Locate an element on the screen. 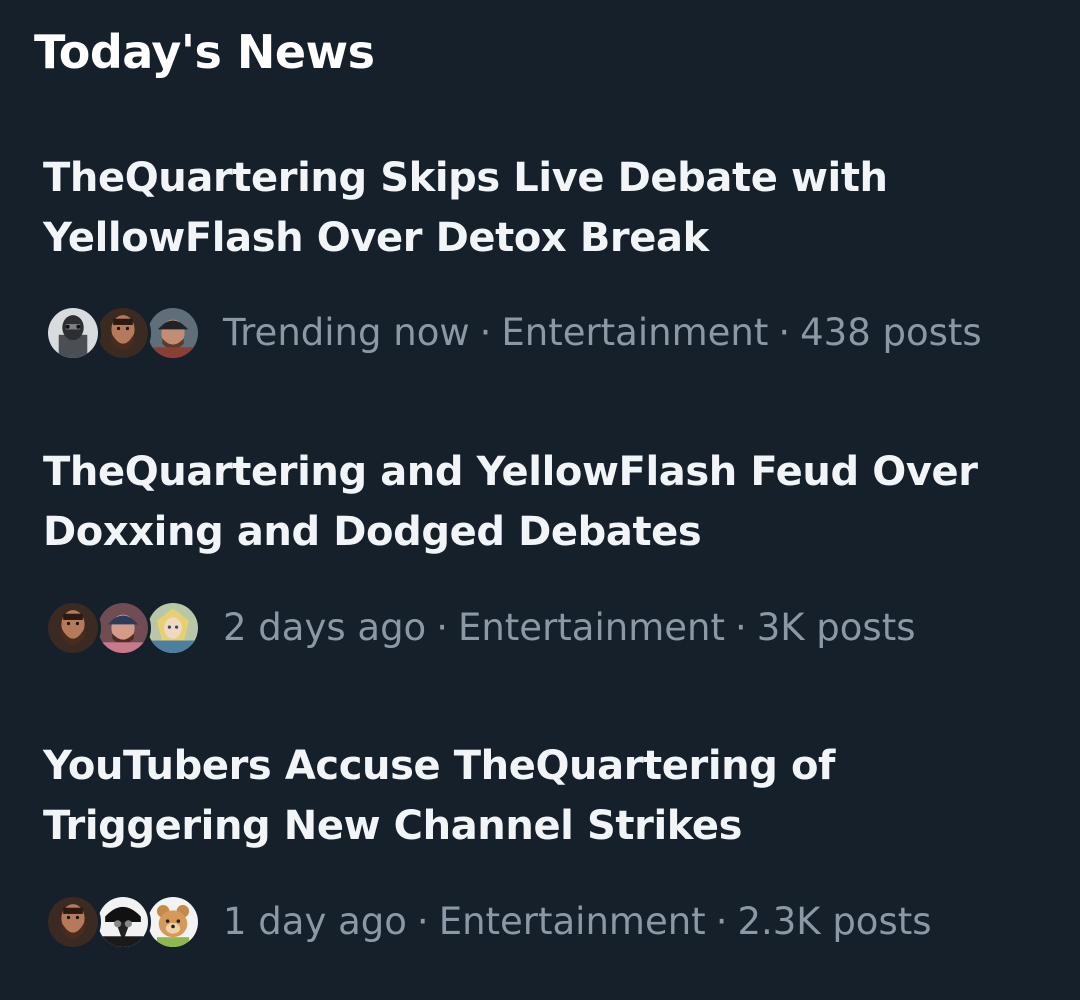  news-meta: 2 days ago · Entertainment · 3K posts is located at coordinates (480, 628).